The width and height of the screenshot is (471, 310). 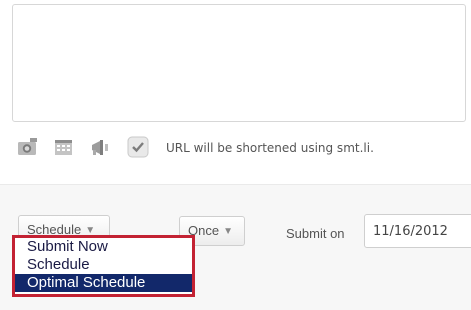 I want to click on checkbox-icon, so click(x=138, y=147).